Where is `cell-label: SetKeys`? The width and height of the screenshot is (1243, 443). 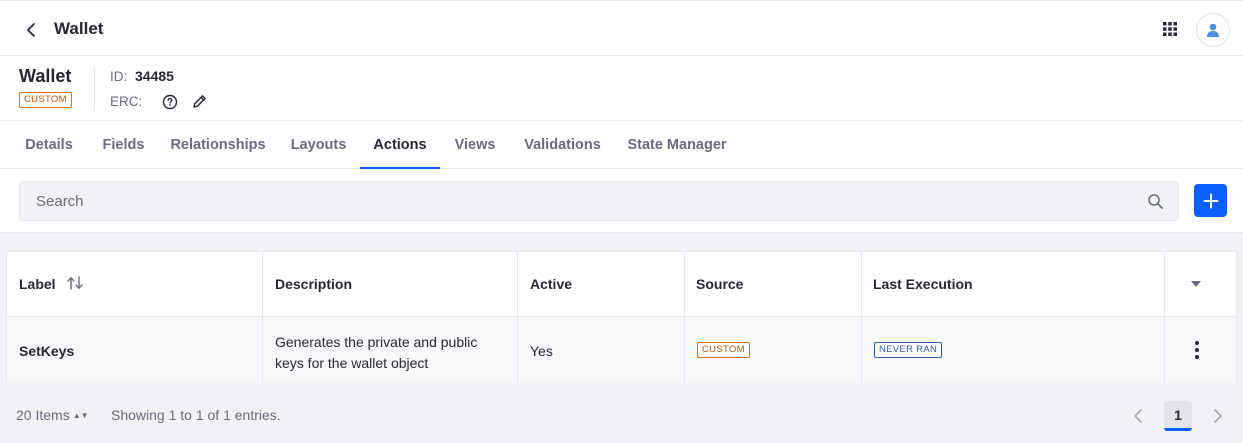
cell-label: SetKeys is located at coordinates (46, 351).